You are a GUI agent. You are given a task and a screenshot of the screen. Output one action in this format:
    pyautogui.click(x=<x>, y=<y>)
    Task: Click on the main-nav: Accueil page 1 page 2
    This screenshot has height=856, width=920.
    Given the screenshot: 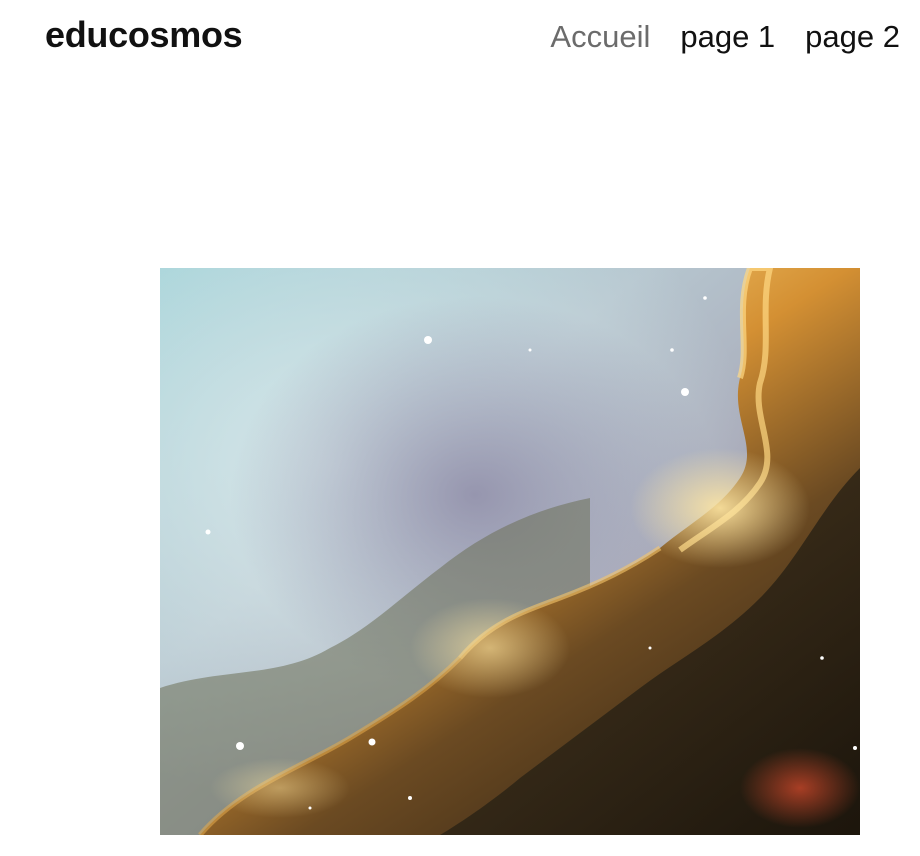 What is the action you would take?
    pyautogui.click(x=725, y=37)
    